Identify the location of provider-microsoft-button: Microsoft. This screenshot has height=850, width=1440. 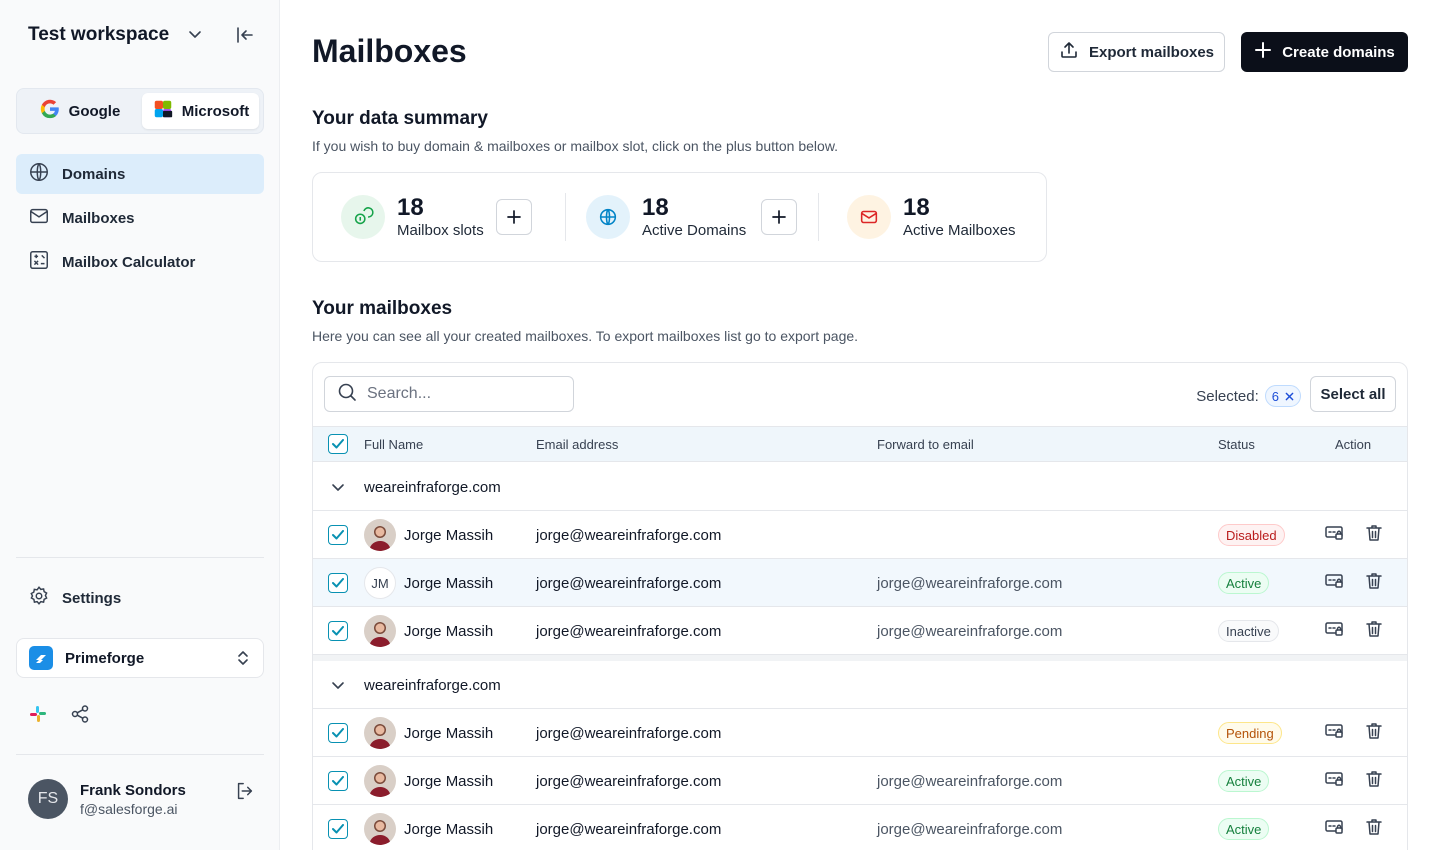
(200, 111).